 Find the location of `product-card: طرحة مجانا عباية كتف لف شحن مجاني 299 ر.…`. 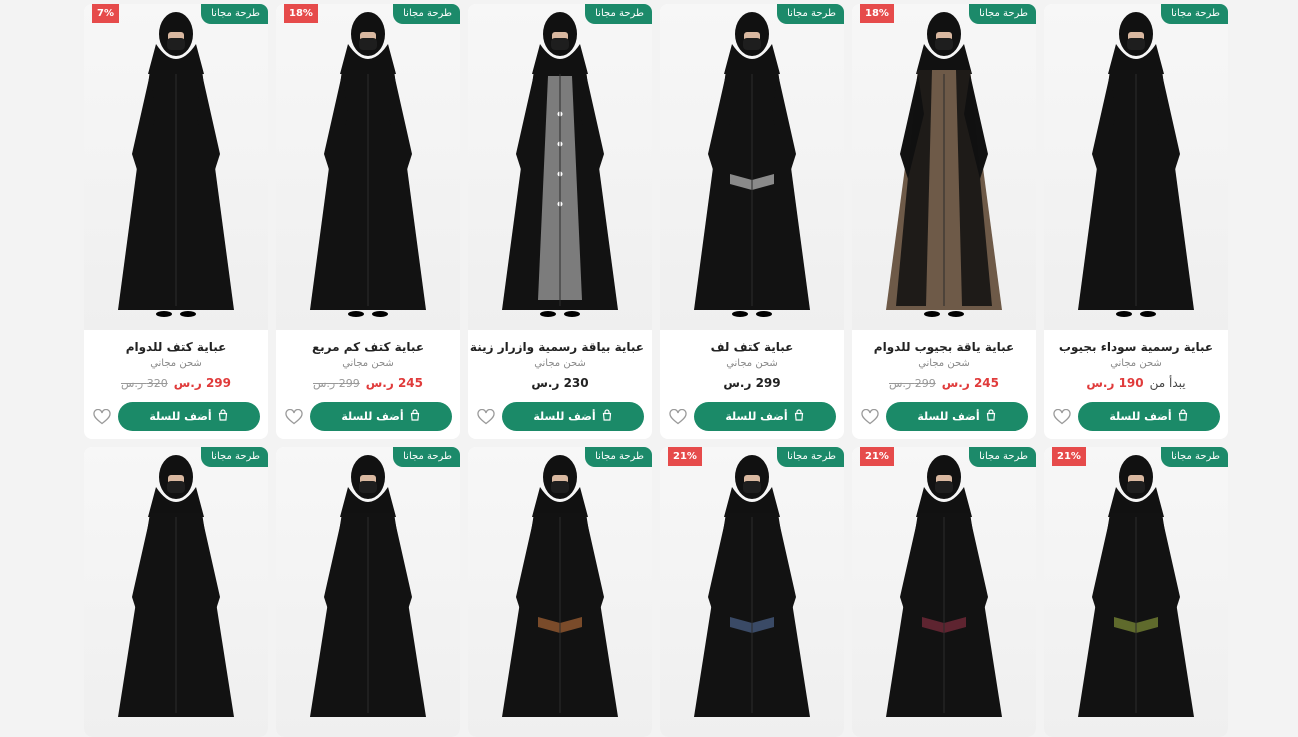

product-card: طرحة مجانا عباية كتف لف شحن مجاني 299 ر.… is located at coordinates (752, 221).